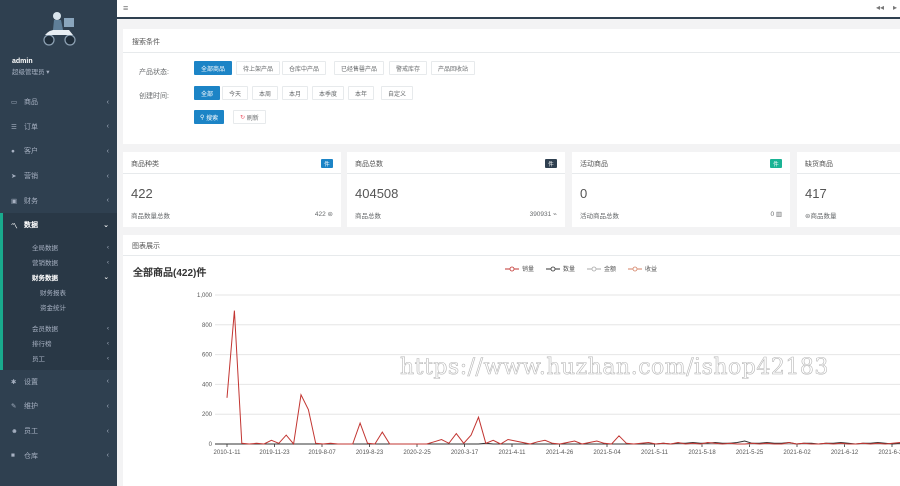 Image resolution: width=900 pixels, height=486 pixels. What do you see at coordinates (513, 453) in the screenshot?
I see `x-tick-label: 2021-4-11` at bounding box center [513, 453].